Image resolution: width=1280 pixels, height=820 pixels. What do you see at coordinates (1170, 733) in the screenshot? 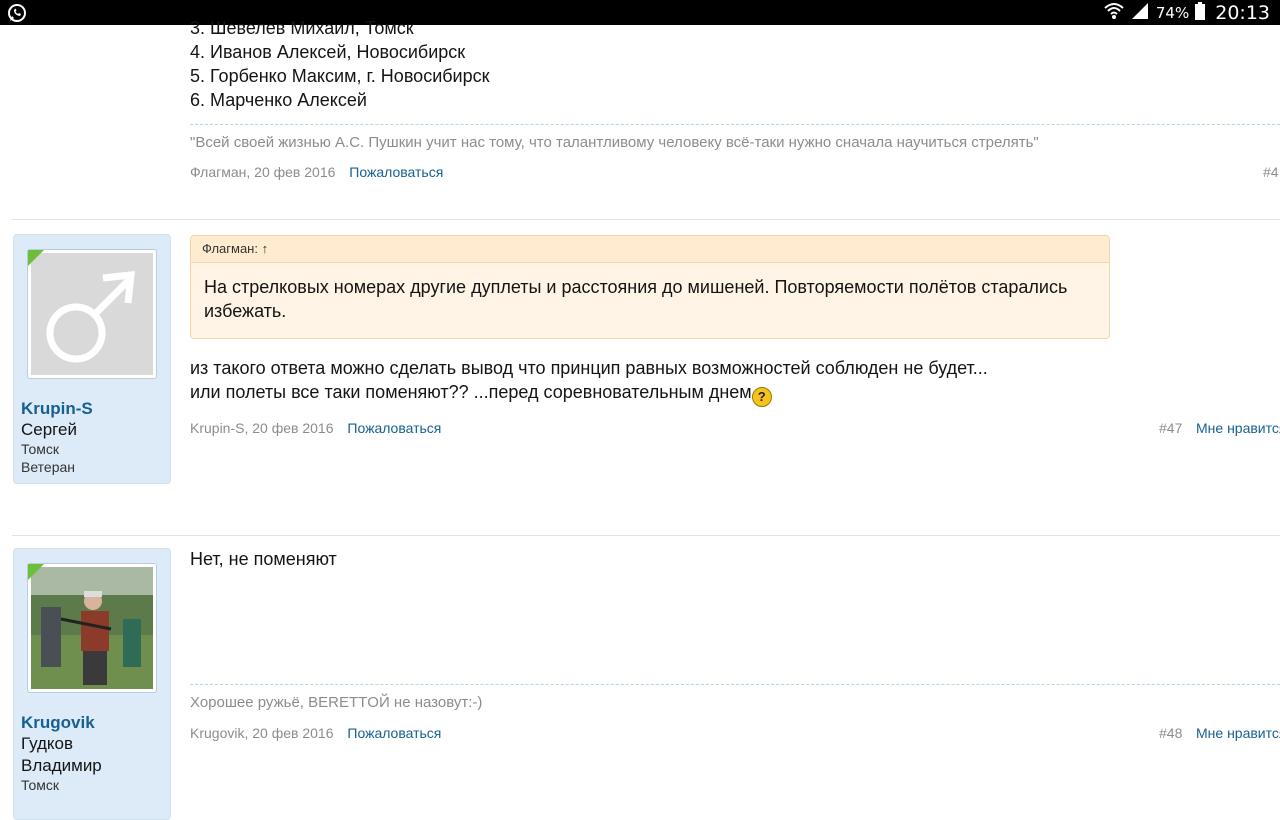
I see `post-number: #48` at bounding box center [1170, 733].